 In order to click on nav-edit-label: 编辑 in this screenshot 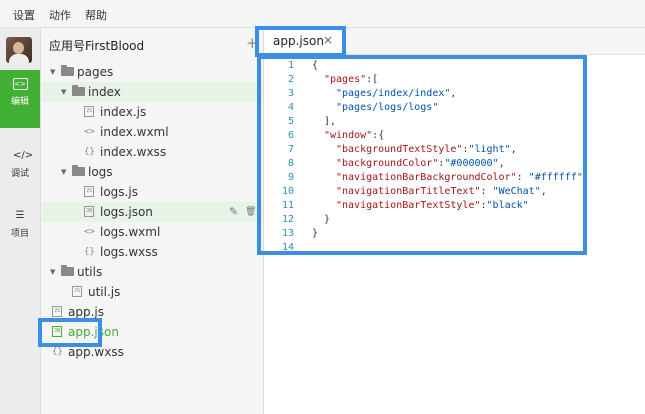, I will do `click(19, 102)`.